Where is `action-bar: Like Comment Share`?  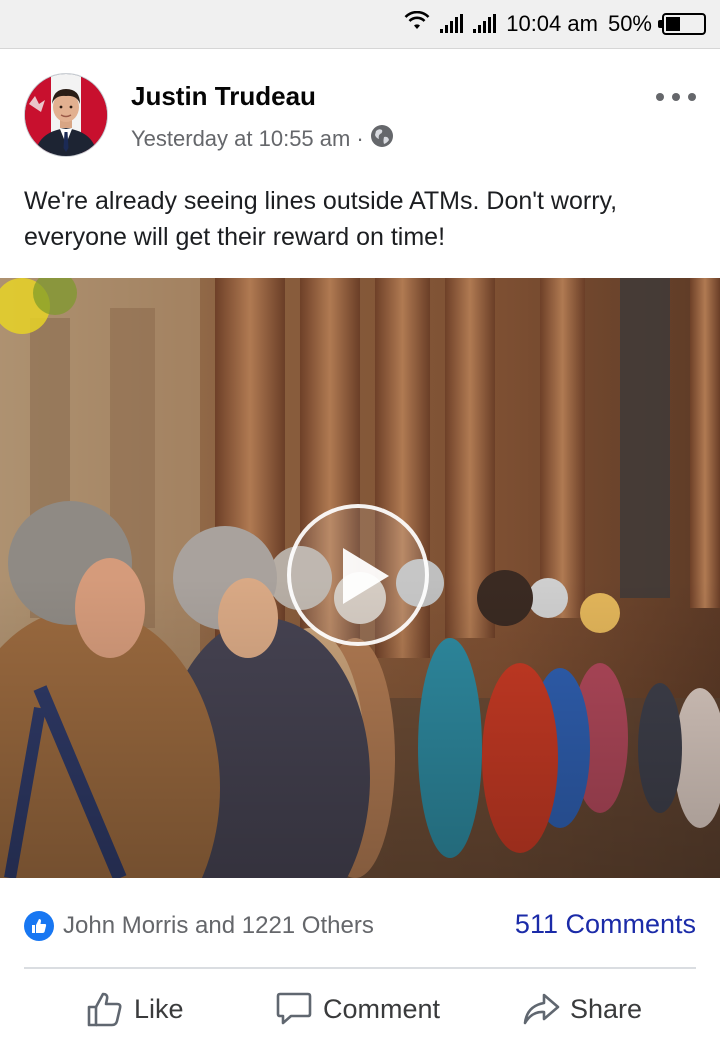 action-bar: Like Comment Share is located at coordinates (360, 1009).